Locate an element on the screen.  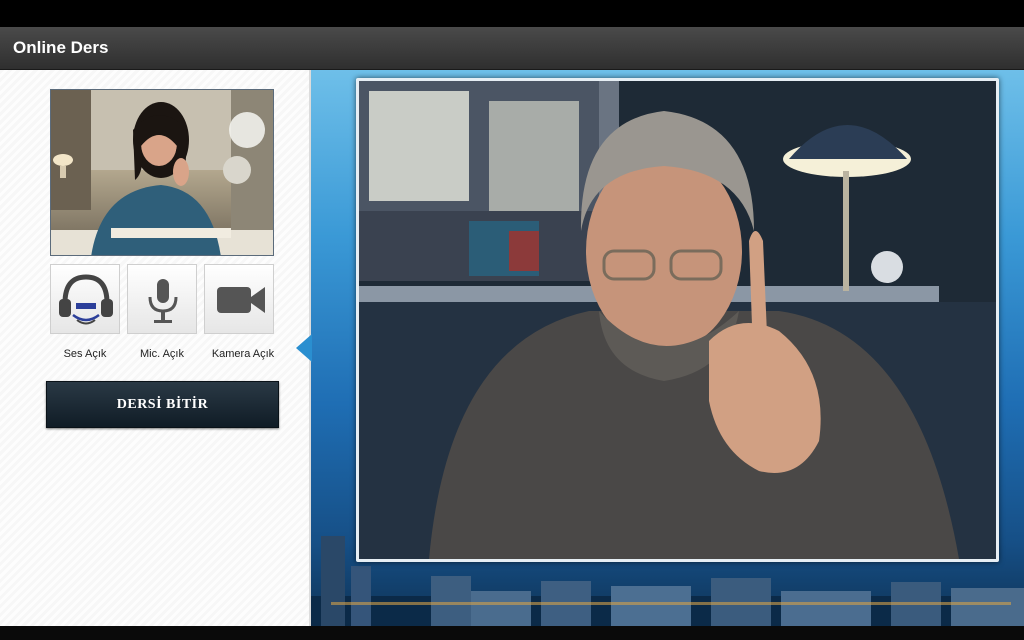
system-navigation-bar is located at coordinates (512, 633).